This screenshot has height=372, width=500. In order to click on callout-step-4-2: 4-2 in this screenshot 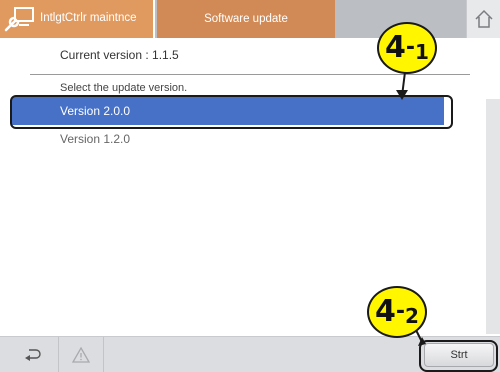, I will do `click(397, 312)`.